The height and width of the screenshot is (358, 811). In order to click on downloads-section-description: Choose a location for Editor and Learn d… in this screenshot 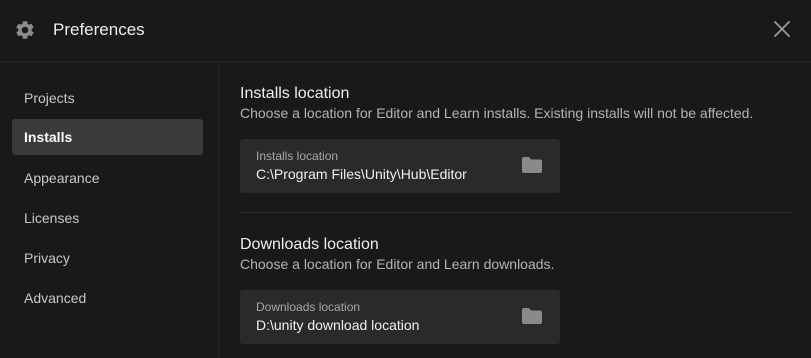, I will do `click(397, 264)`.